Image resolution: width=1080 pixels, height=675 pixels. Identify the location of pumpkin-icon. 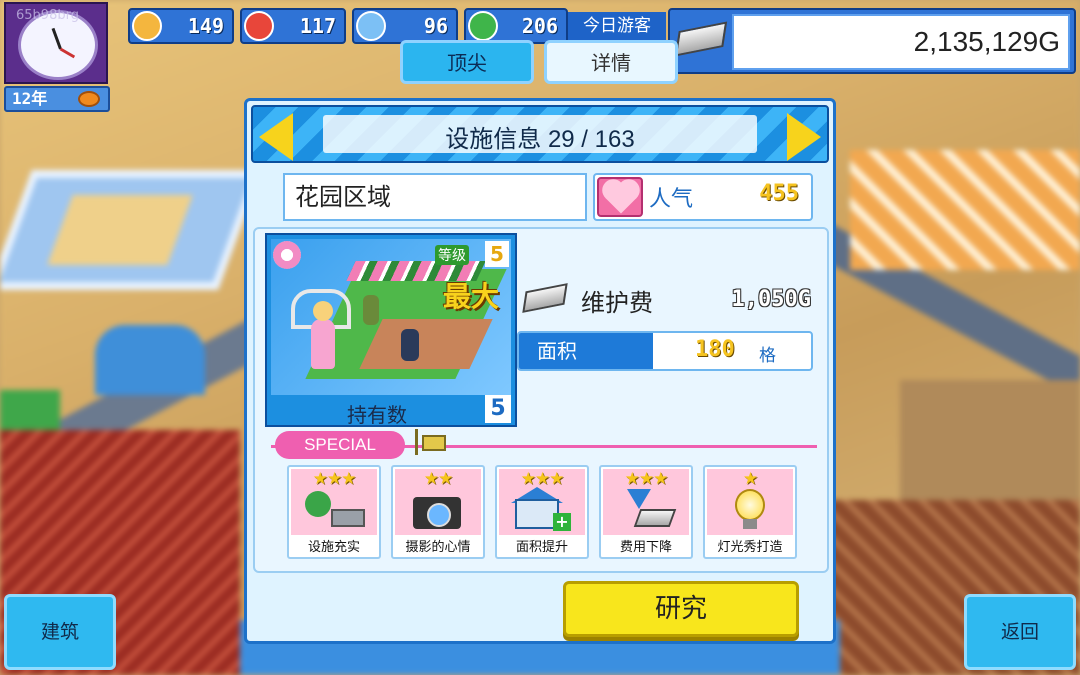
(89, 99).